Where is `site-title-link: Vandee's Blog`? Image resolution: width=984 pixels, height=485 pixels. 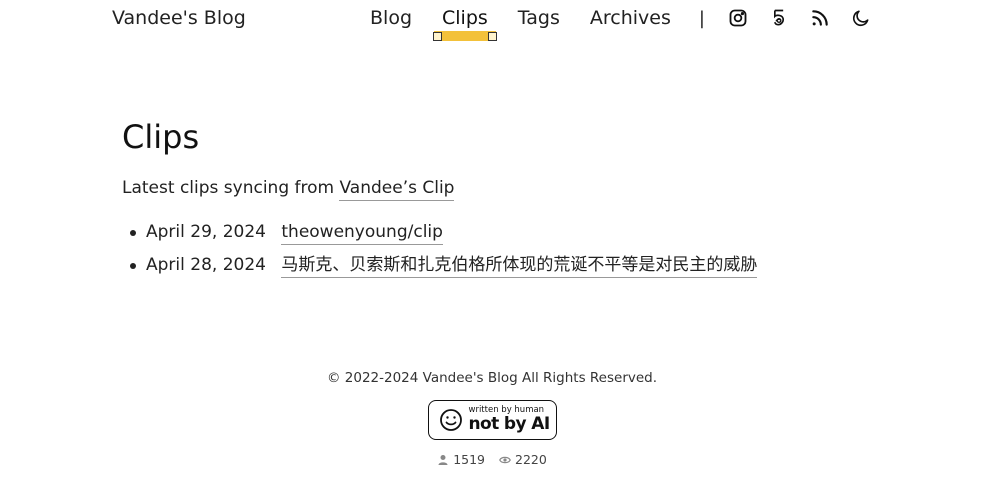 site-title-link: Vandee's Blog is located at coordinates (179, 18).